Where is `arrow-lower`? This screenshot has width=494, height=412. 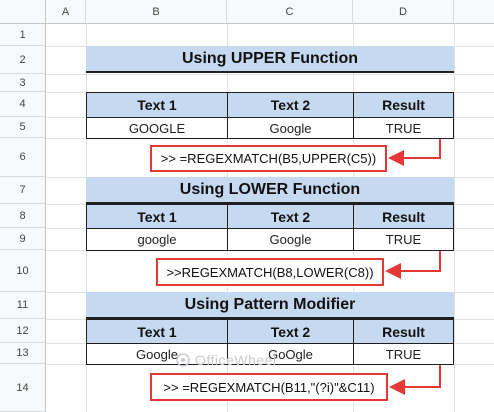 arrow-lower is located at coordinates (413, 265).